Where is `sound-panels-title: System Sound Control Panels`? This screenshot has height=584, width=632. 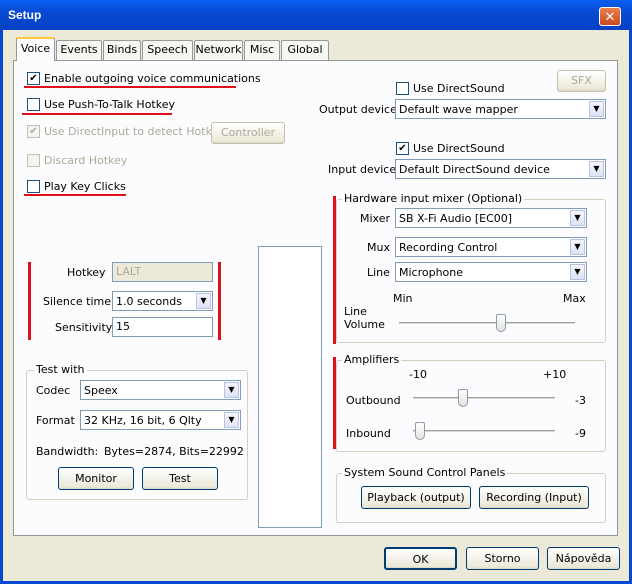
sound-panels-title: System Sound Control Panels is located at coordinates (425, 472).